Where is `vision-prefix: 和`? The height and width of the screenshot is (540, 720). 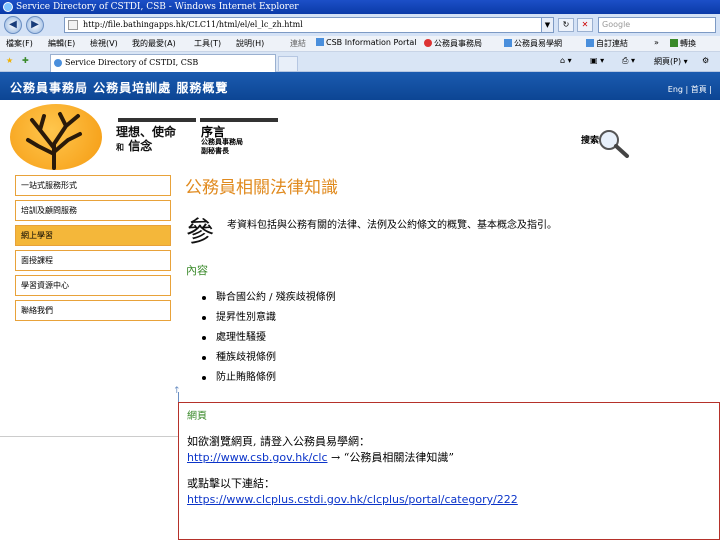 vision-prefix: 和 is located at coordinates (120, 147).